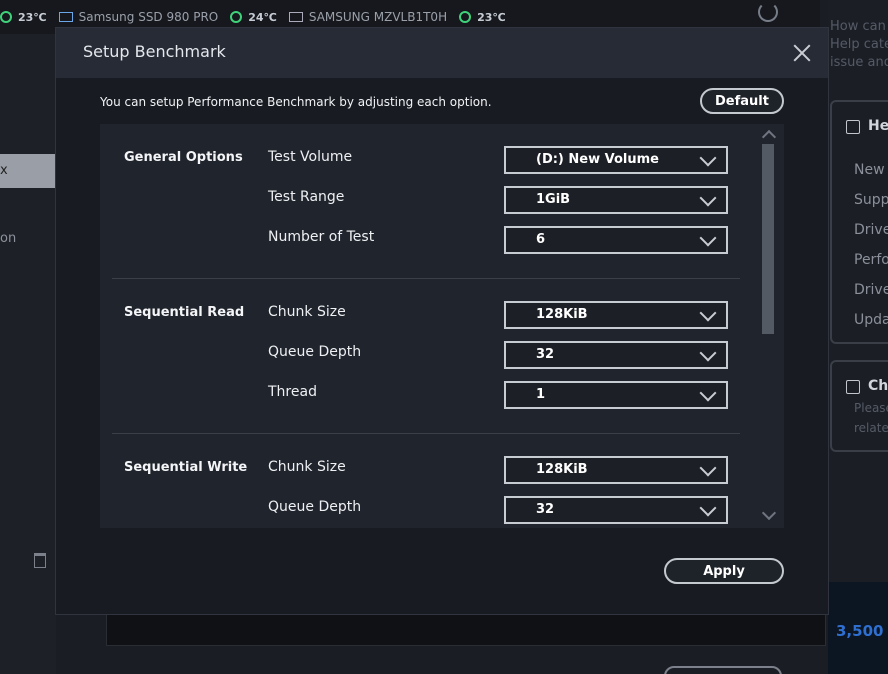 Image resolution: width=888 pixels, height=674 pixels. I want to click on chat-card-text: Please, so click(871, 408).